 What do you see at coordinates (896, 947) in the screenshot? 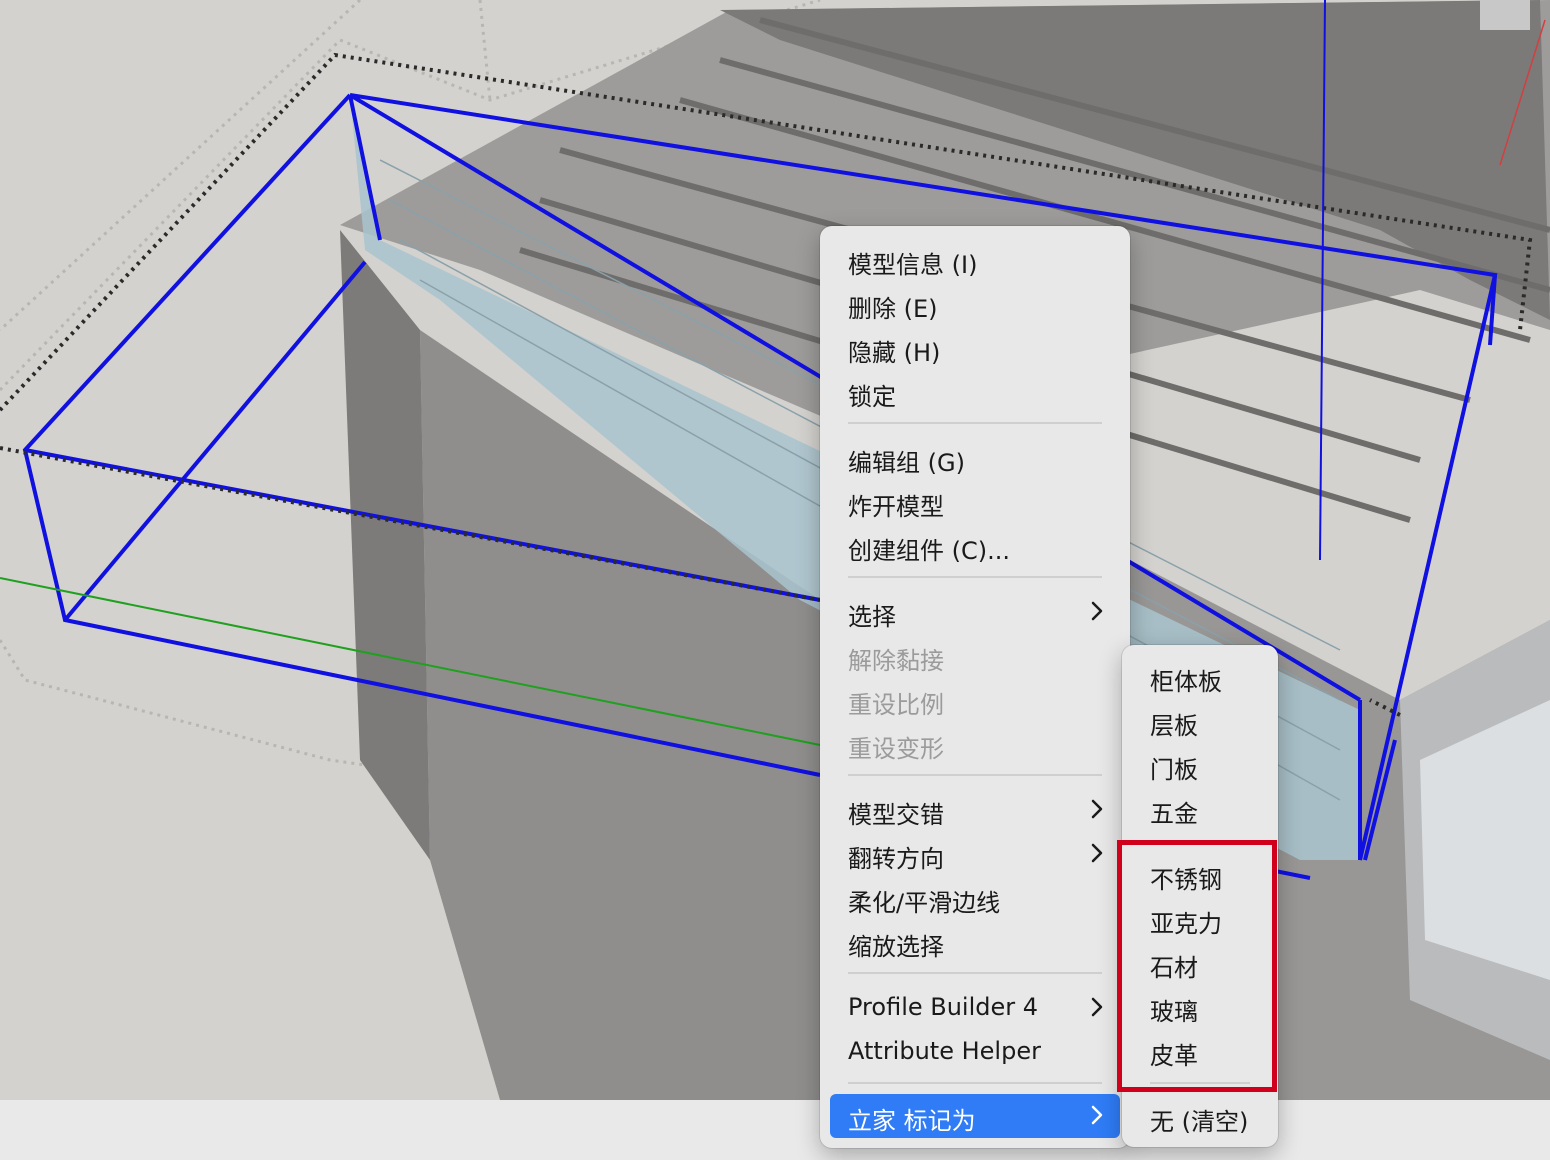
I see `menu-item-label: 缩放选择` at bounding box center [896, 947].